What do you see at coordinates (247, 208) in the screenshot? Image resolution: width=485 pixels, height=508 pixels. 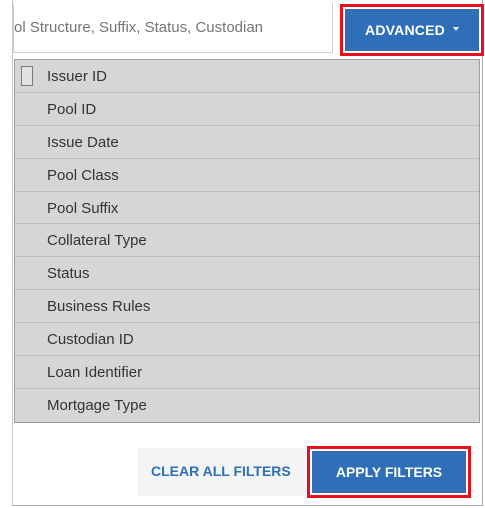 I see `filter-option-pool-suffix: Pool Suffix` at bounding box center [247, 208].